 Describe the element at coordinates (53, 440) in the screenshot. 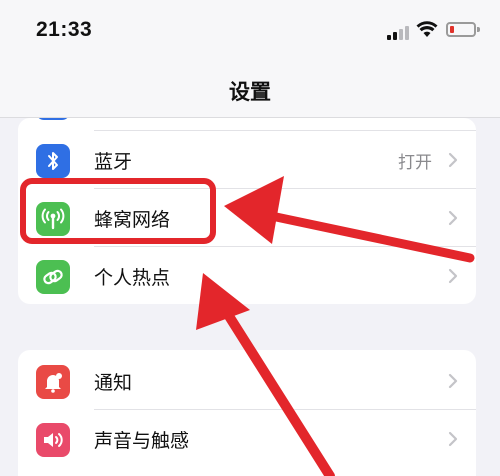

I see `speaker-icon` at that location.